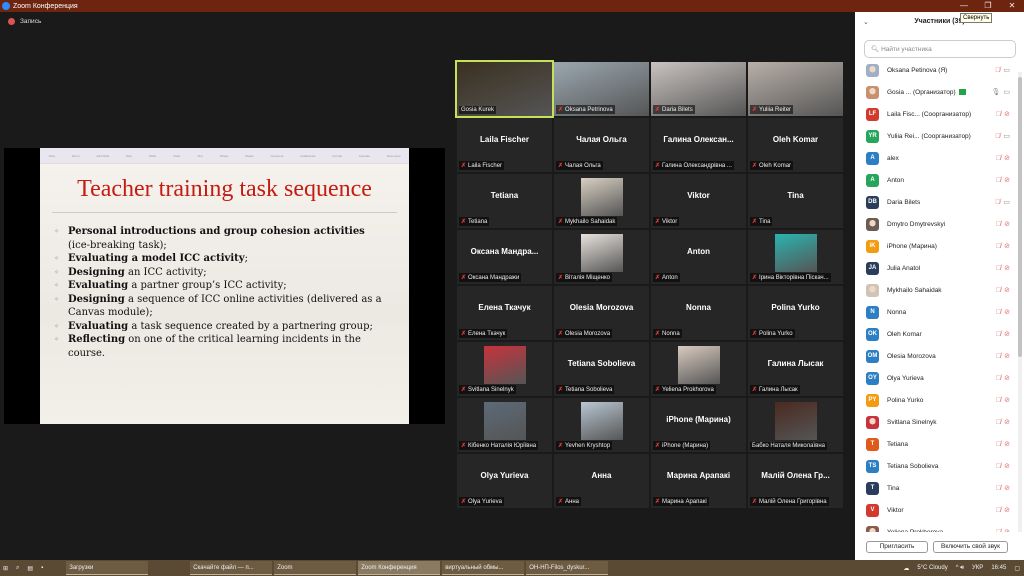 The image size is (1024, 576). What do you see at coordinates (936, 70) in the screenshot?
I see `participant-item: Oksana Petinova (Я) 🎙̸▭` at bounding box center [936, 70].